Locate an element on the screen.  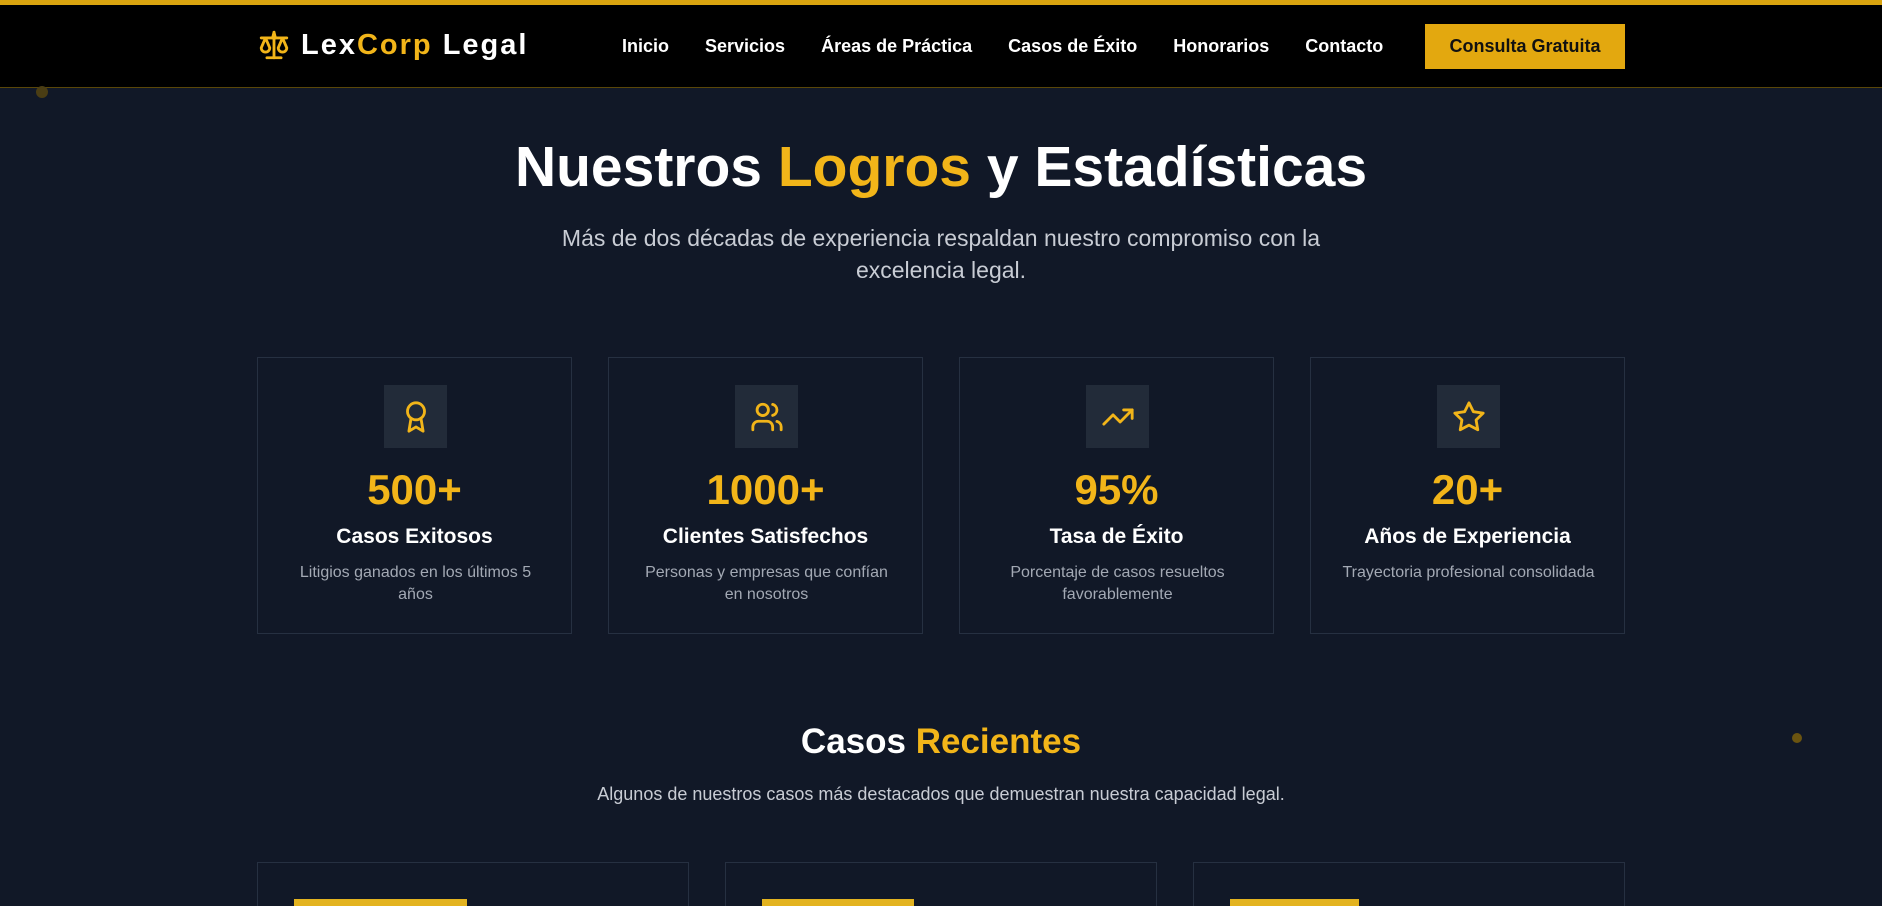
brand-name-accent: Corp is located at coordinates (394, 44).